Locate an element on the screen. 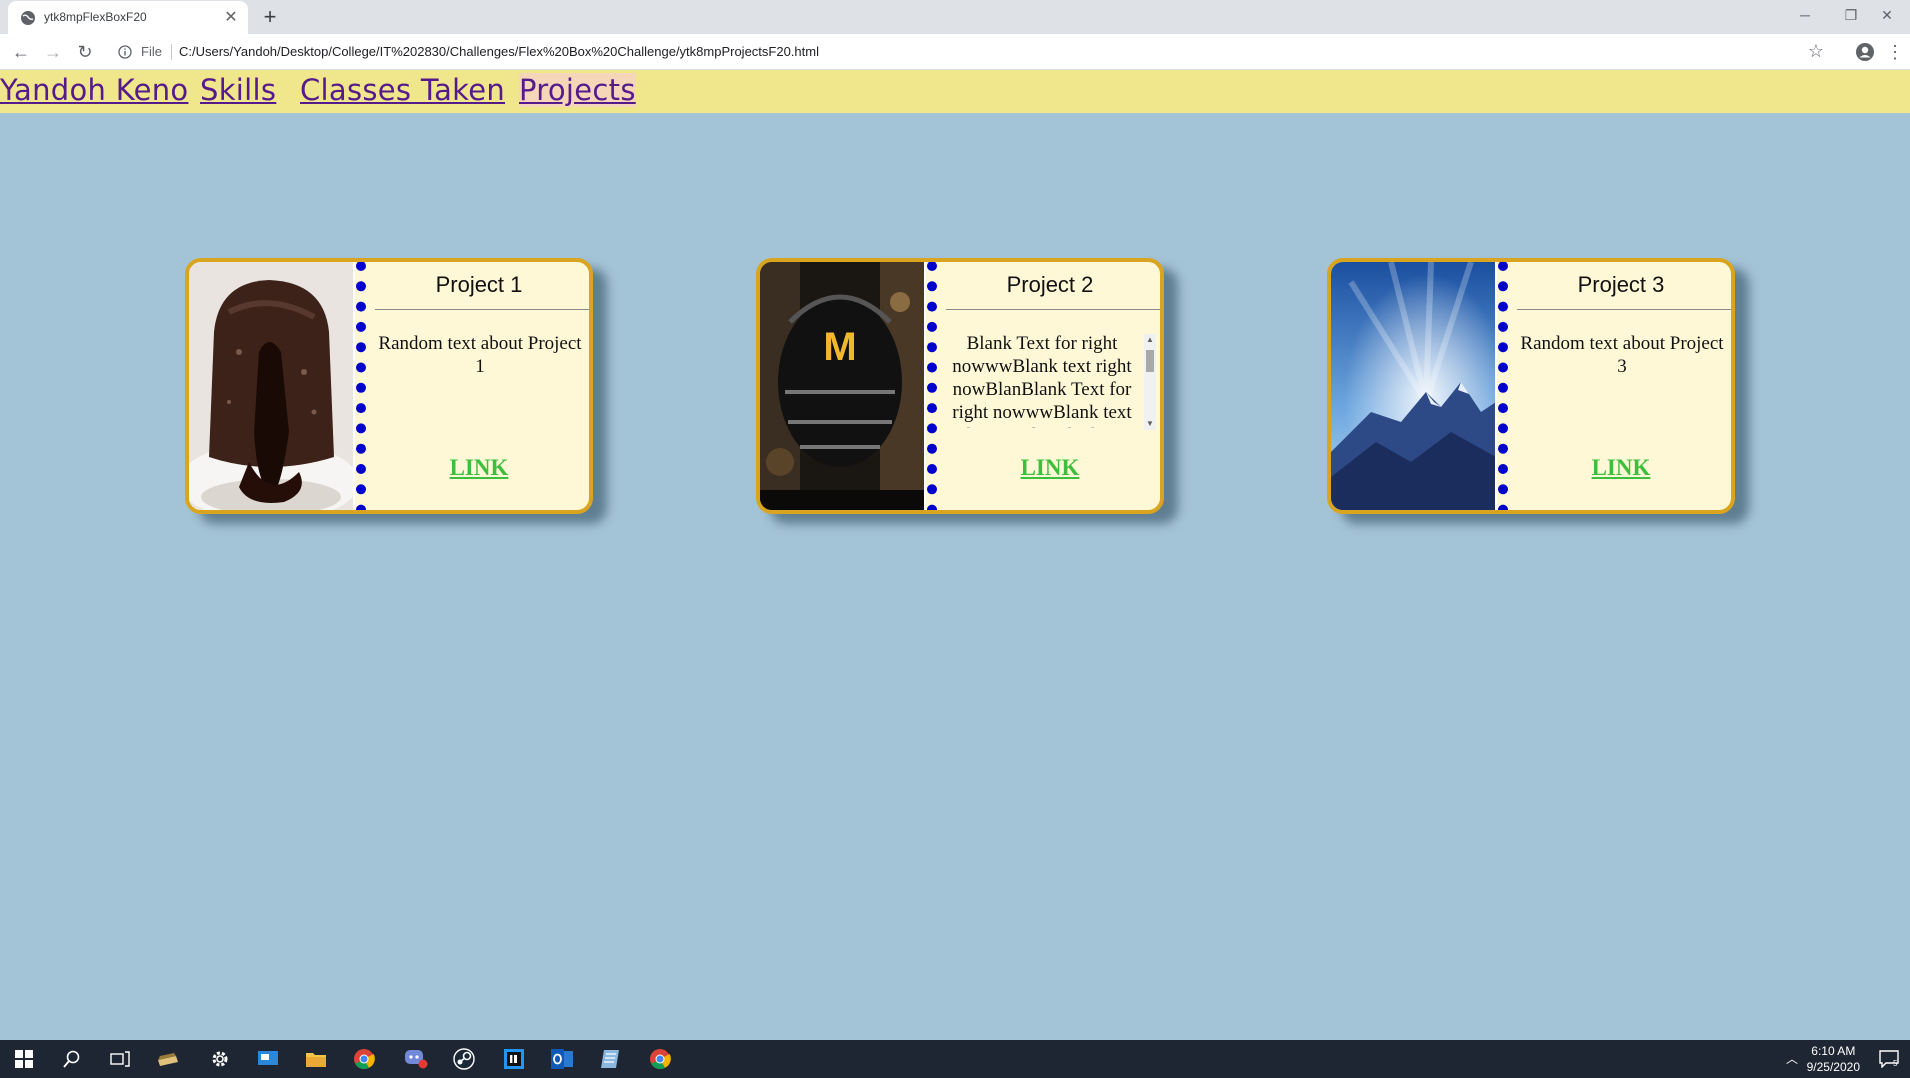  nav-link-classes-taken: Classes Taken is located at coordinates (402, 90).